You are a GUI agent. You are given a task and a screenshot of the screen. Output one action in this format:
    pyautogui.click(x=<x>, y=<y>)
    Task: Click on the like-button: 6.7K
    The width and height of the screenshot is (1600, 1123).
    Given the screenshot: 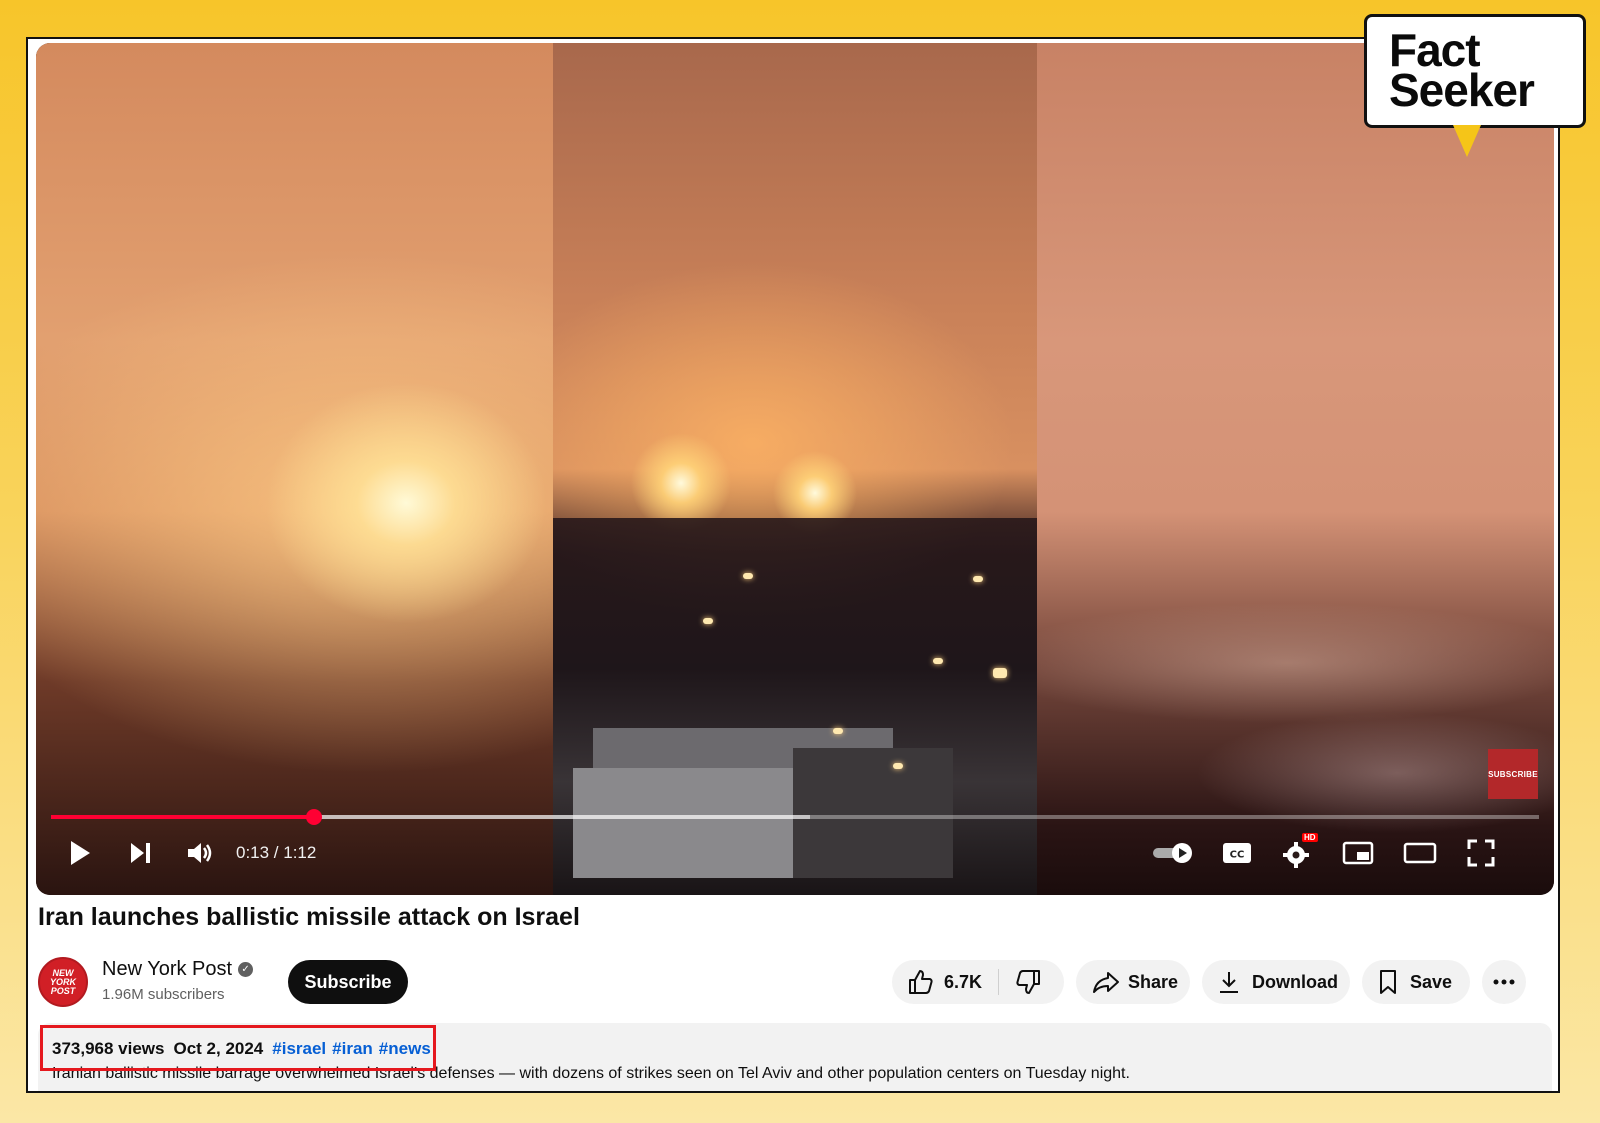 What is the action you would take?
    pyautogui.click(x=945, y=982)
    